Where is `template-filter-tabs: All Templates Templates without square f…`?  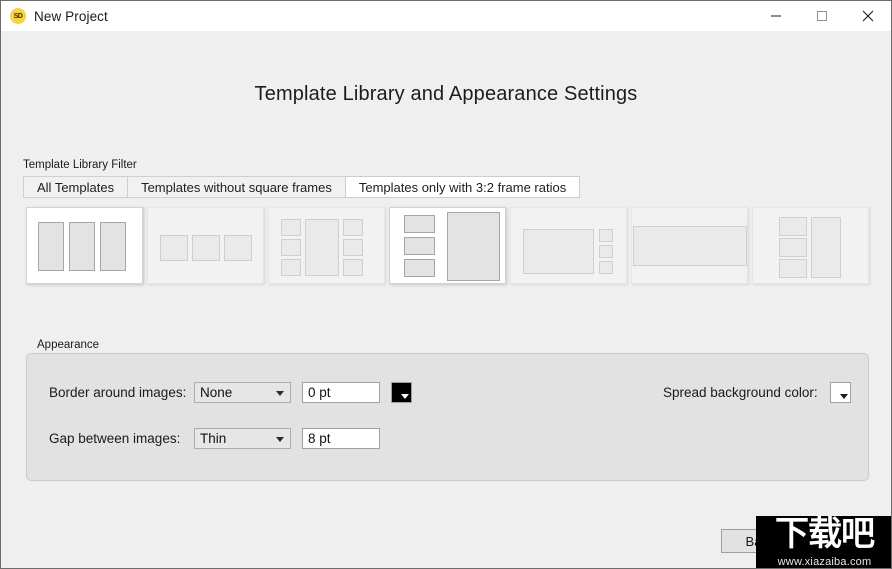
template-filter-tabs: All Templates Templates without square f… is located at coordinates (302, 187).